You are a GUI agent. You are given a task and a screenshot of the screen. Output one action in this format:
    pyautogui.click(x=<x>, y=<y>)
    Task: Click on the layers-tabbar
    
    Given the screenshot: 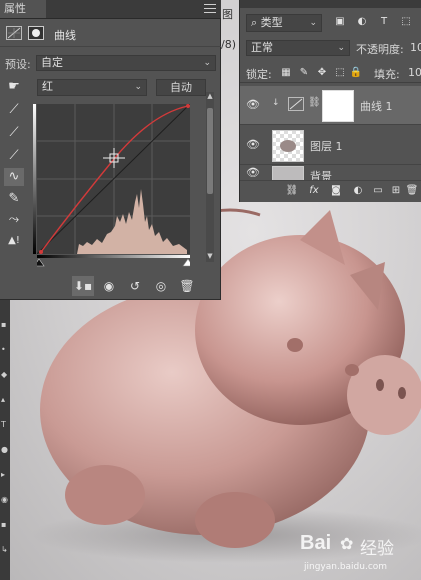 What is the action you would take?
    pyautogui.click(x=330, y=4)
    